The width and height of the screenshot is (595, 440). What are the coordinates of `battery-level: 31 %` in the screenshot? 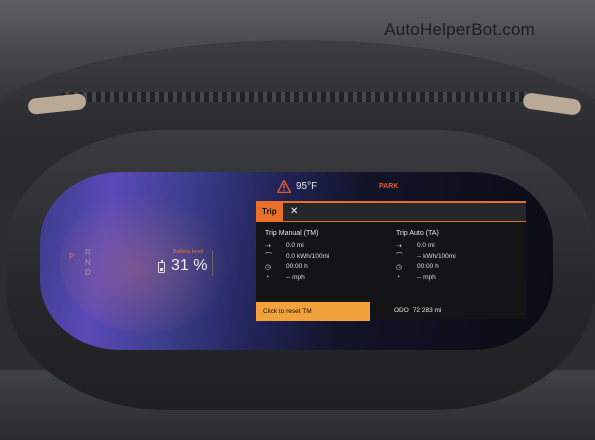 It's located at (189, 265).